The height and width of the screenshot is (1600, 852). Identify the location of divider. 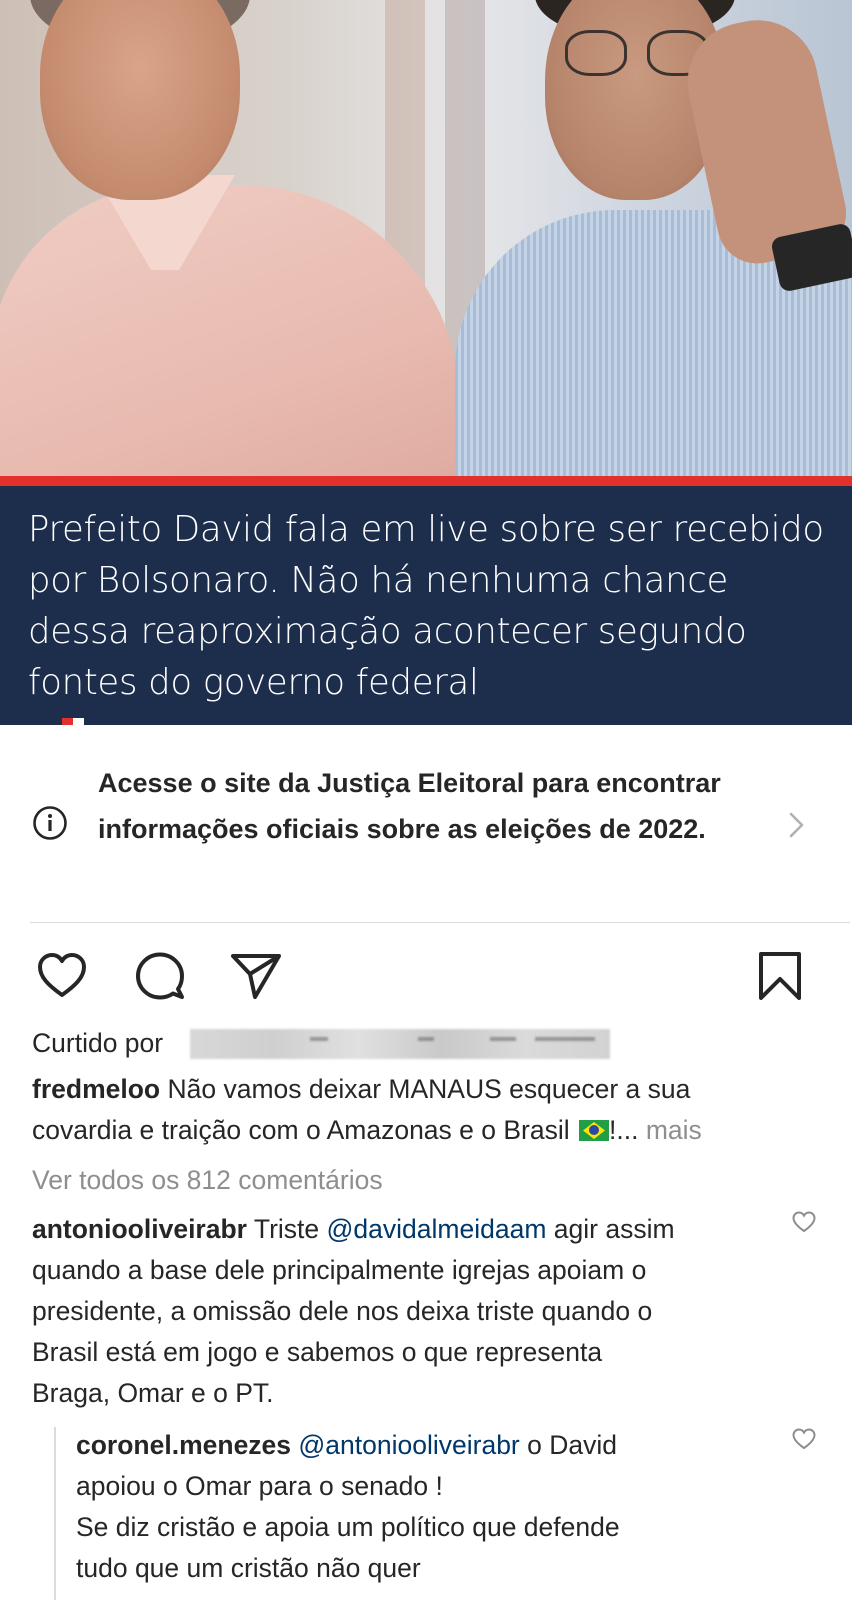
(440, 922).